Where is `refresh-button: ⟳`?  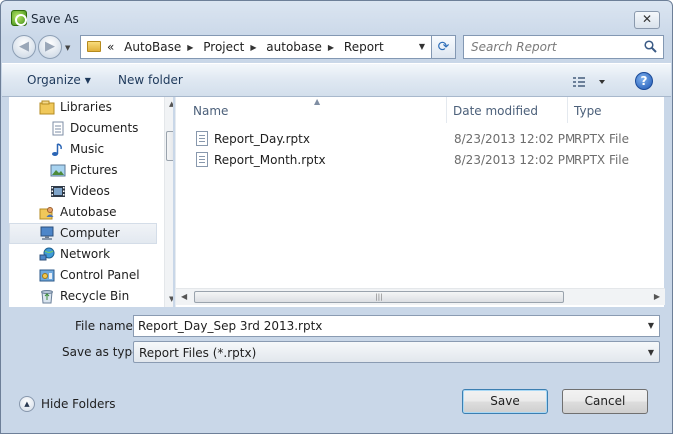 refresh-button: ⟳ is located at coordinates (444, 47).